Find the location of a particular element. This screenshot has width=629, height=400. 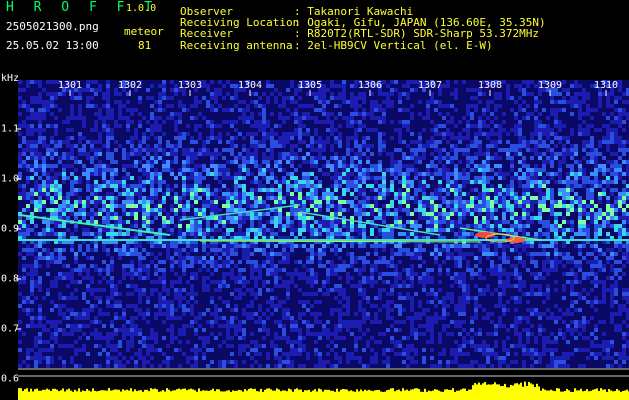

freq-unit-label: kHz is located at coordinates (10, 78).